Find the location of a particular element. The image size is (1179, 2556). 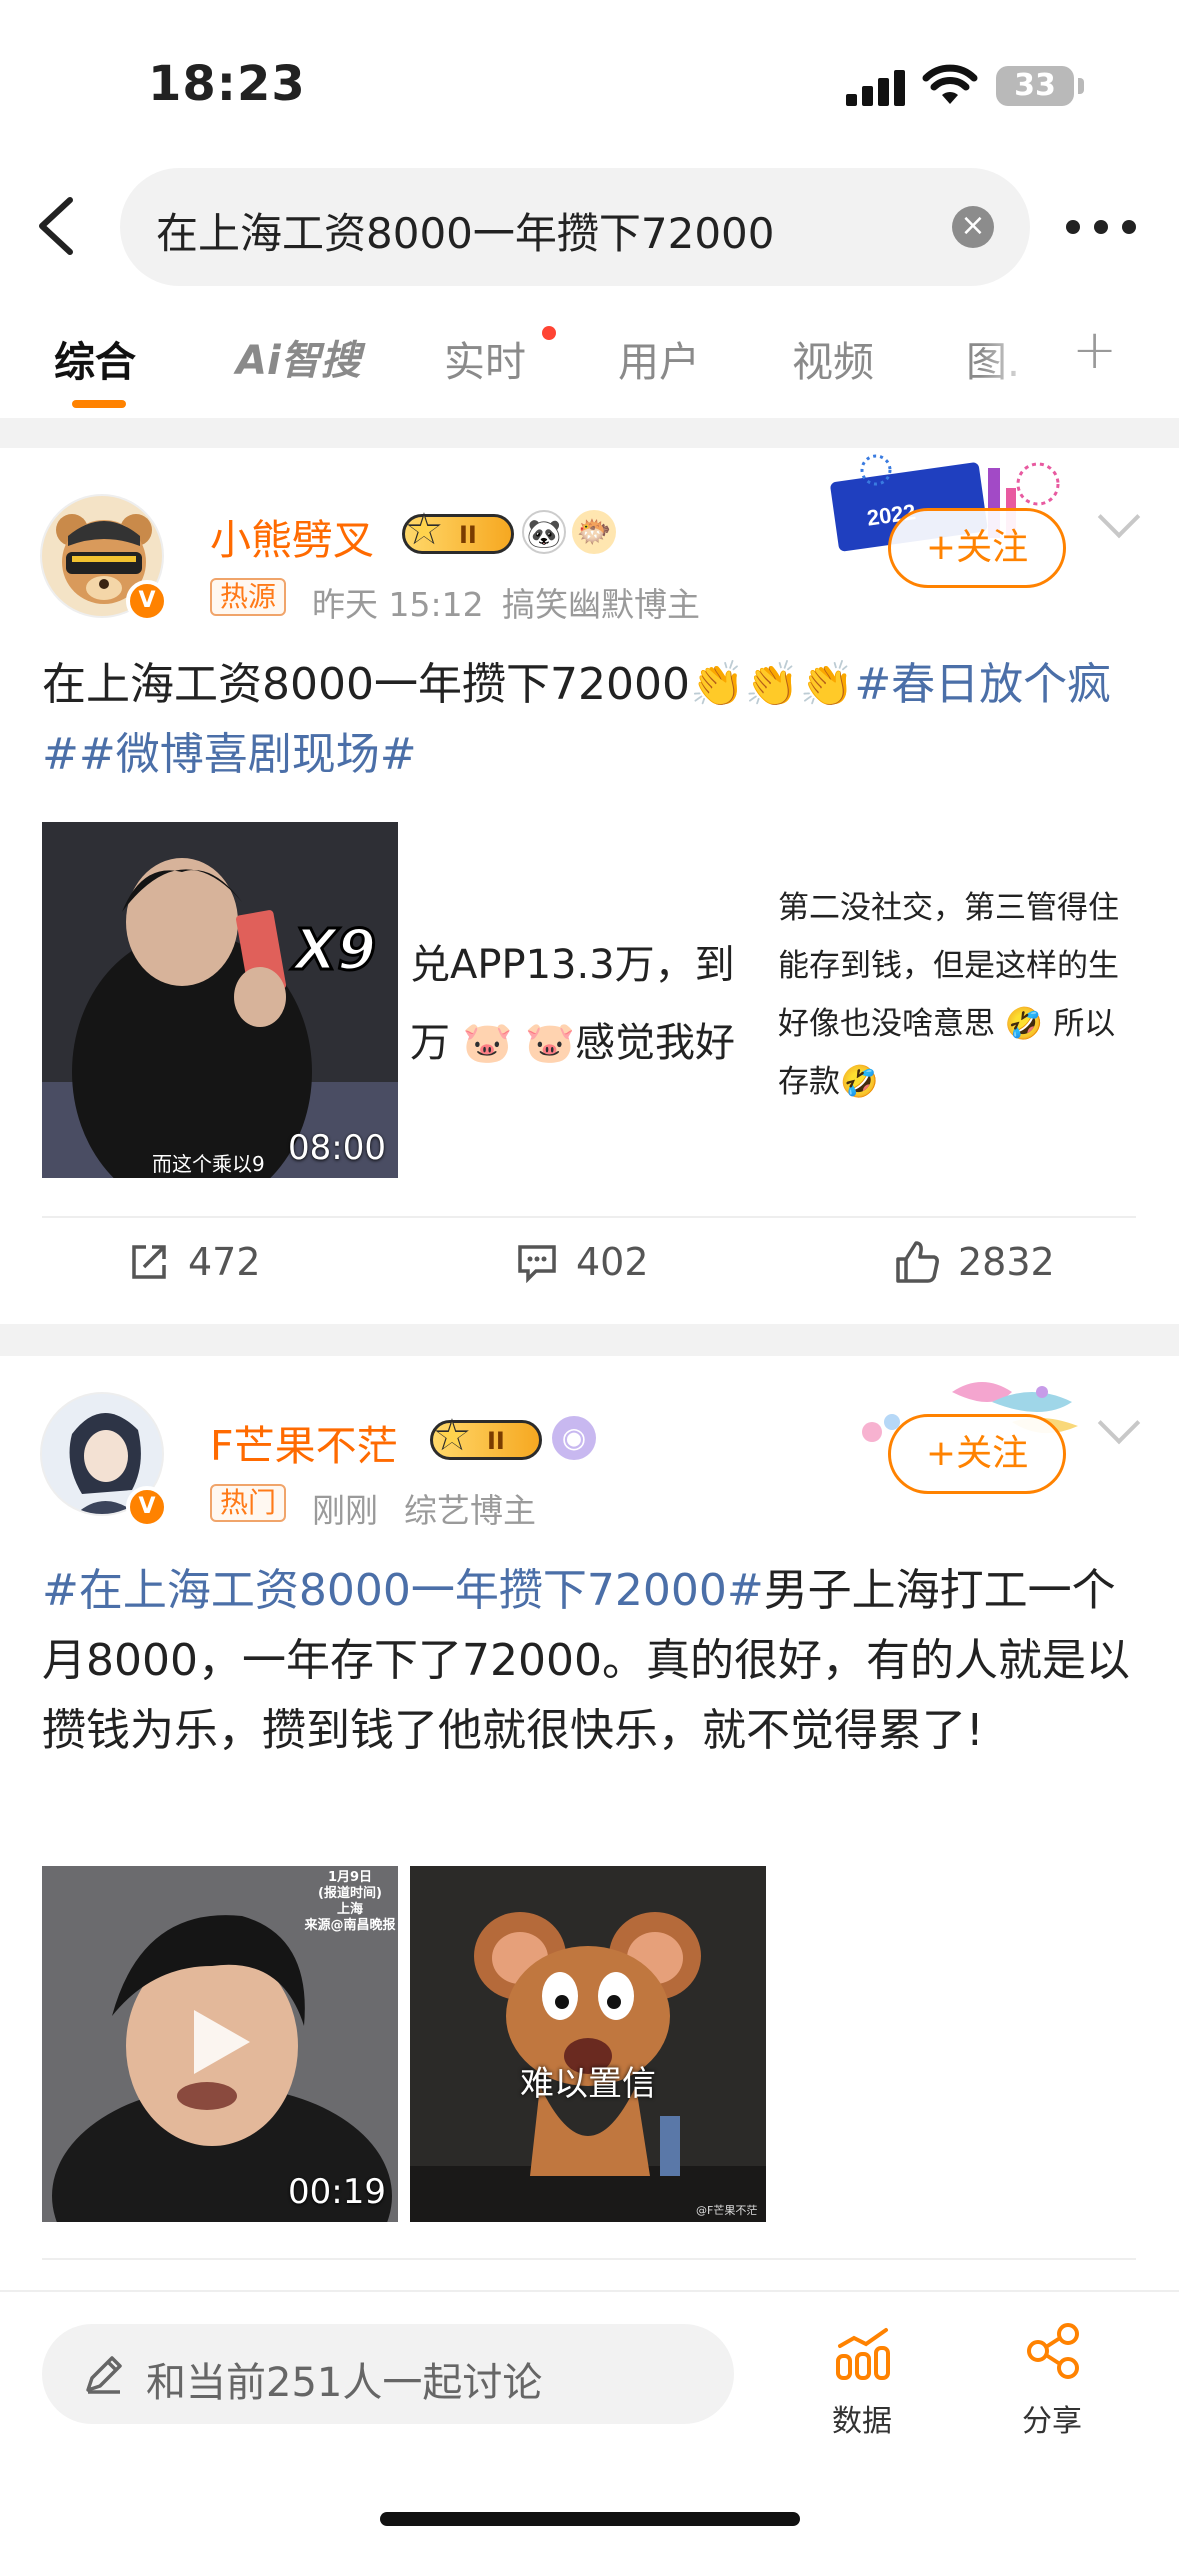

user-category: 搞笑幽默博主 is located at coordinates (601, 604).